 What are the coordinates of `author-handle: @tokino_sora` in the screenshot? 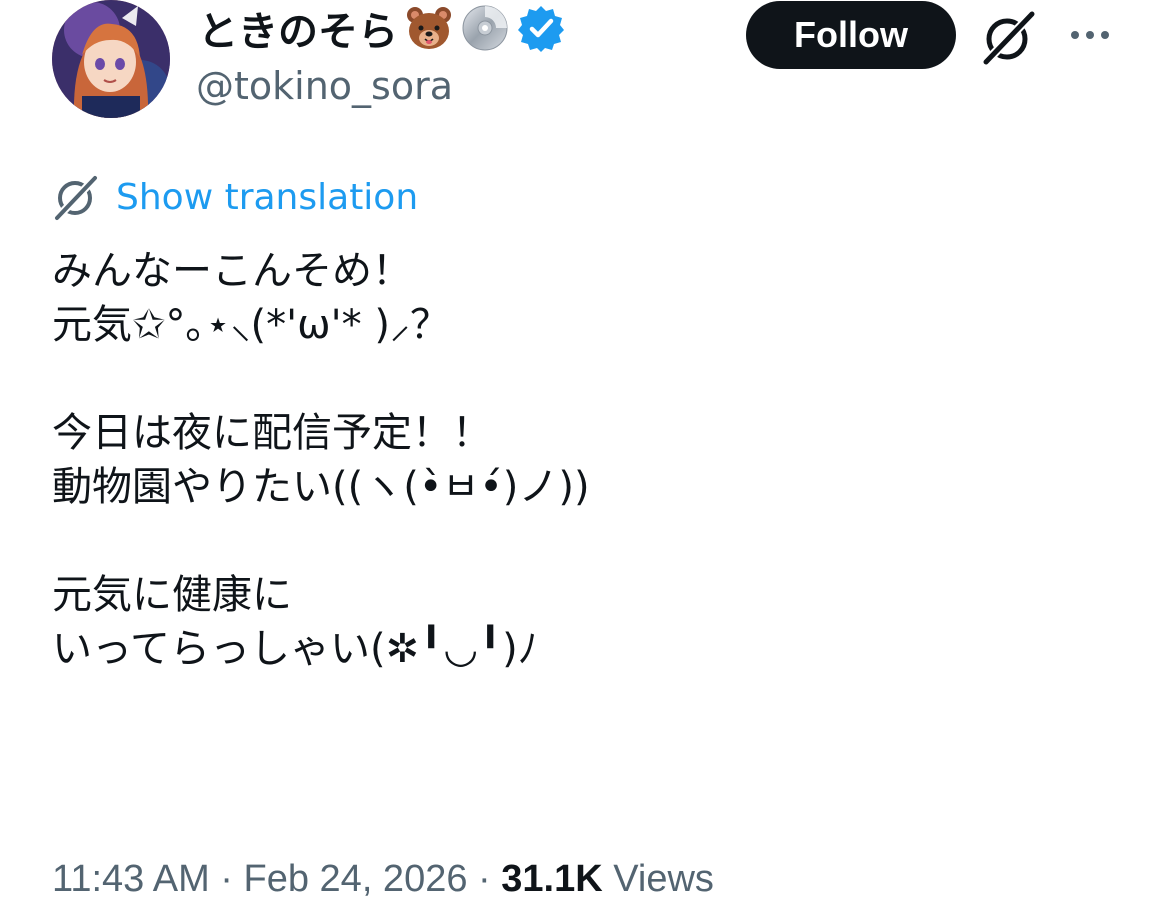 It's located at (324, 86).